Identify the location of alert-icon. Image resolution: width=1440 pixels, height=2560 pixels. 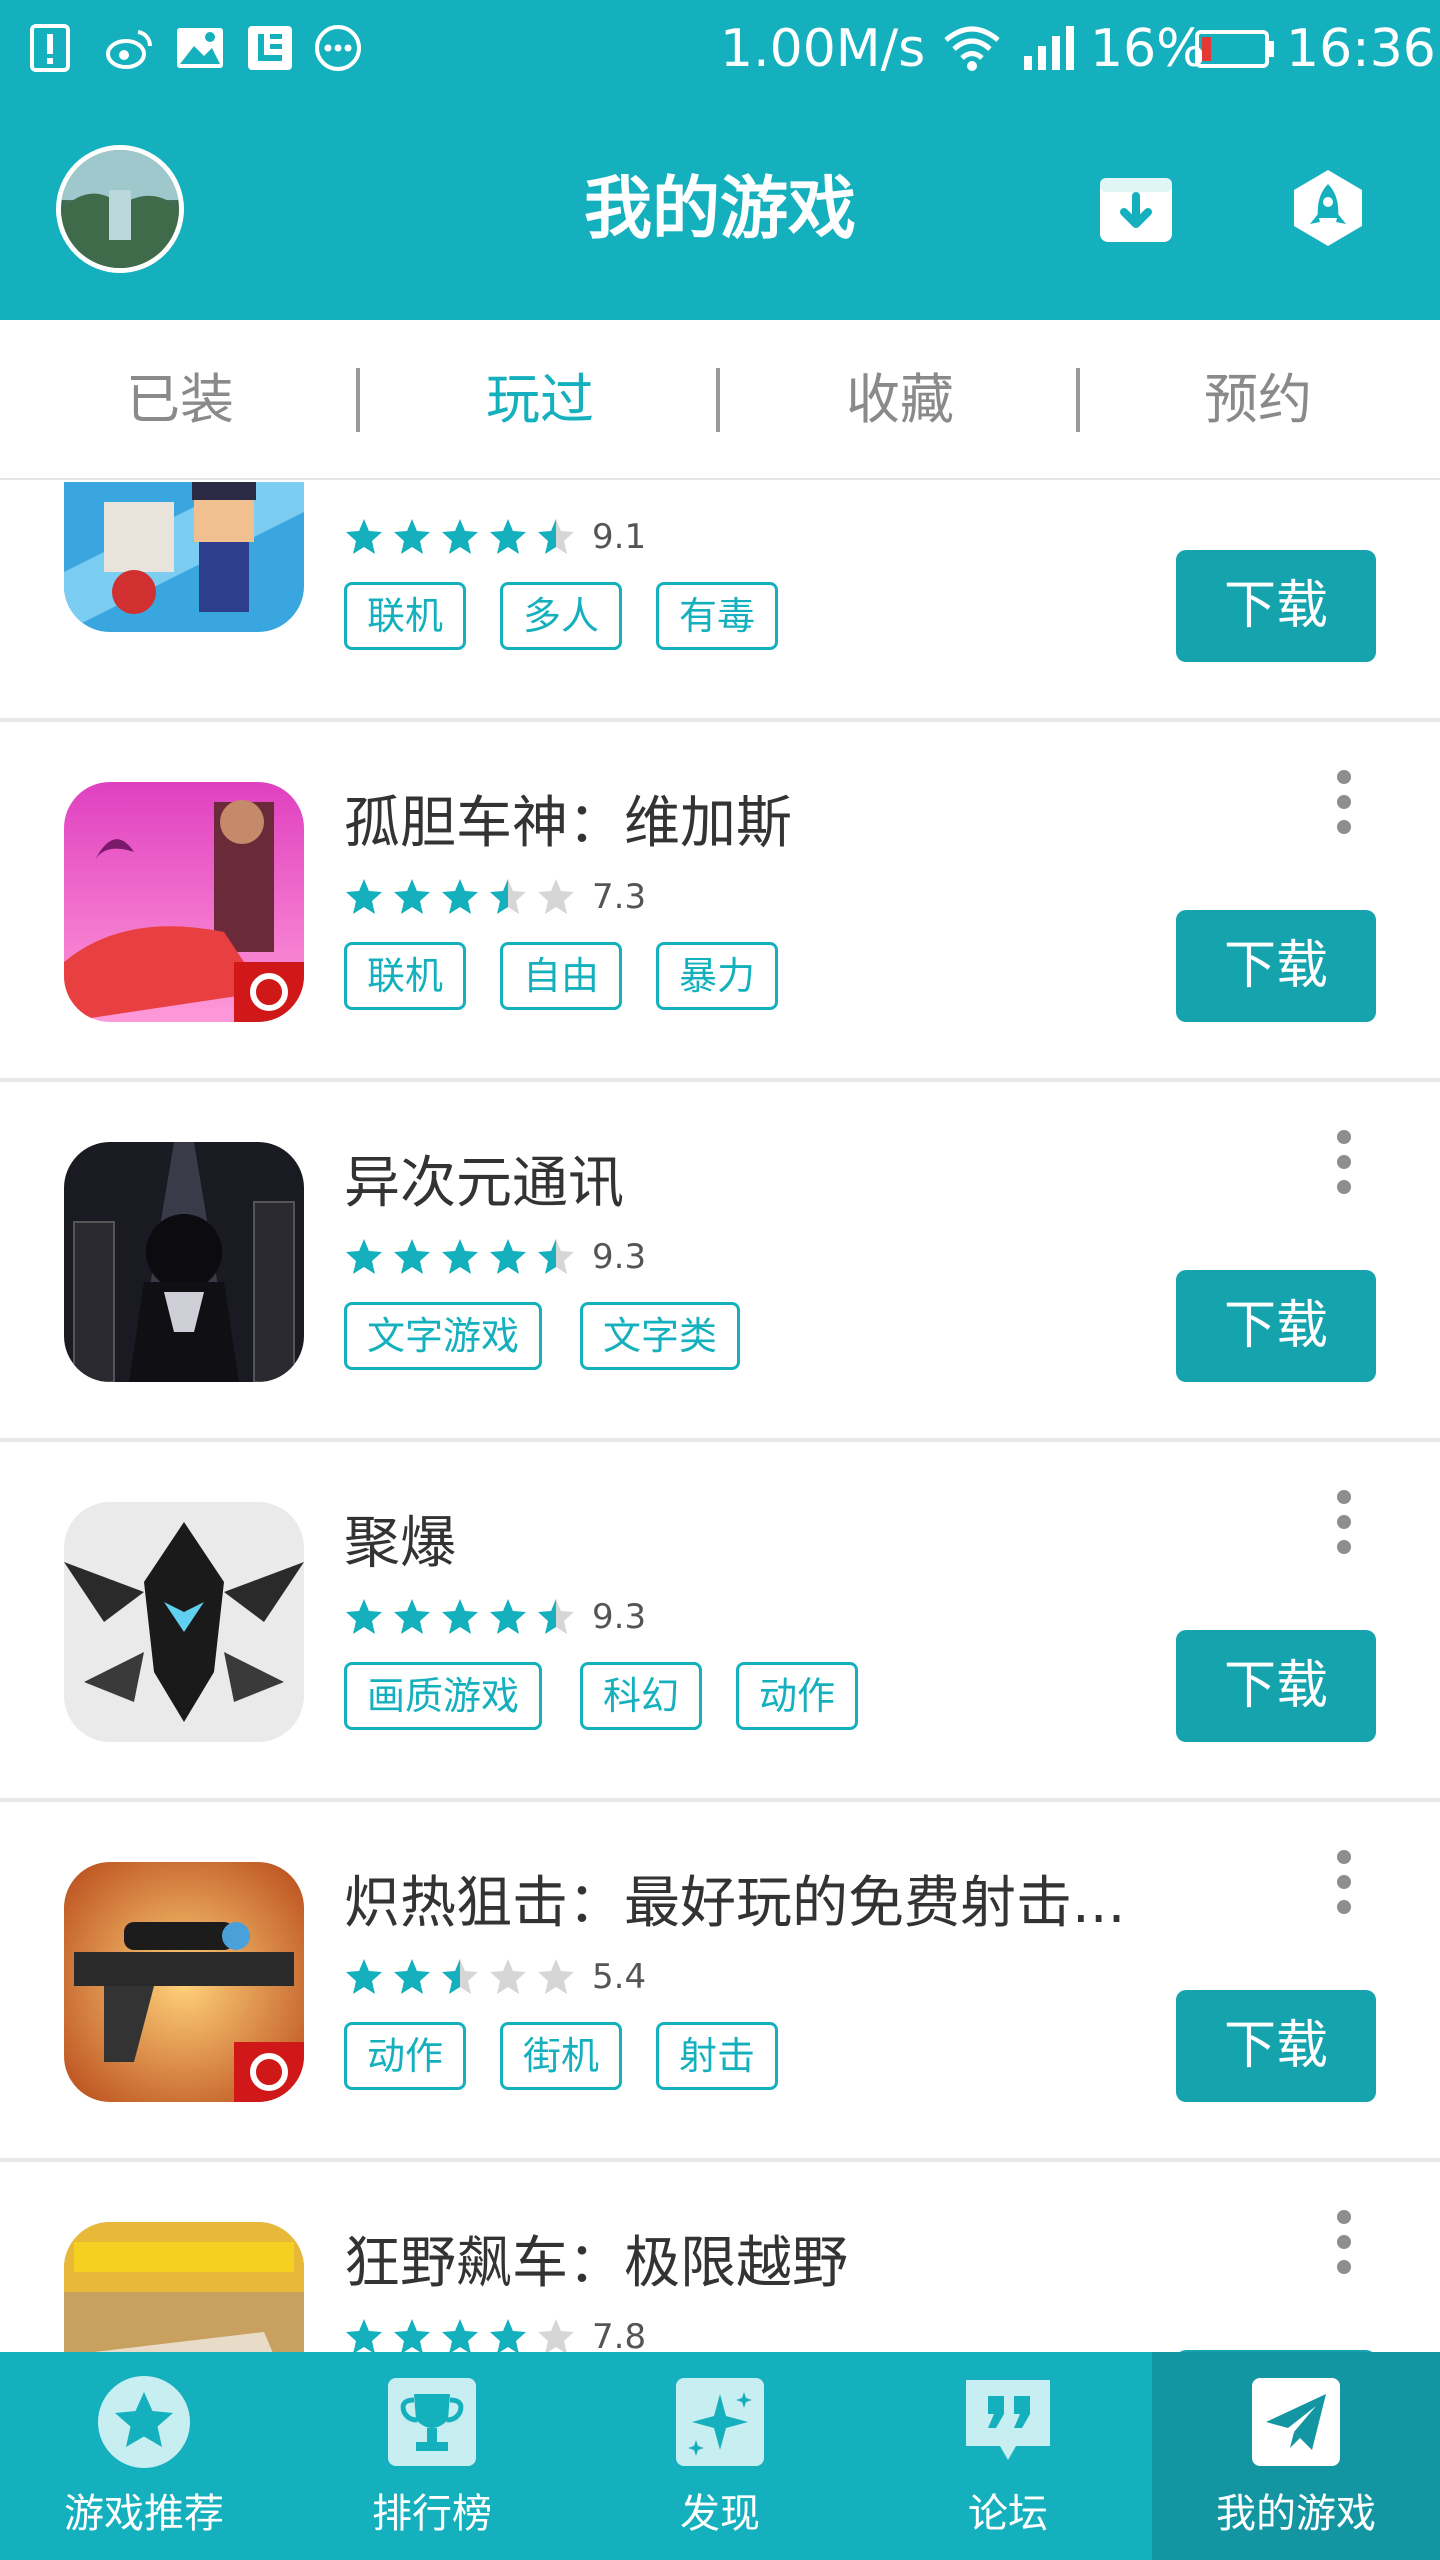
(50, 48).